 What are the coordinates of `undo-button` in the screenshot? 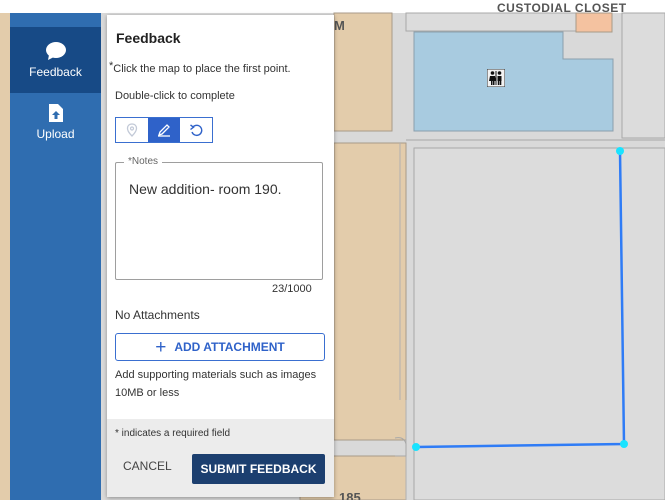 It's located at (196, 130).